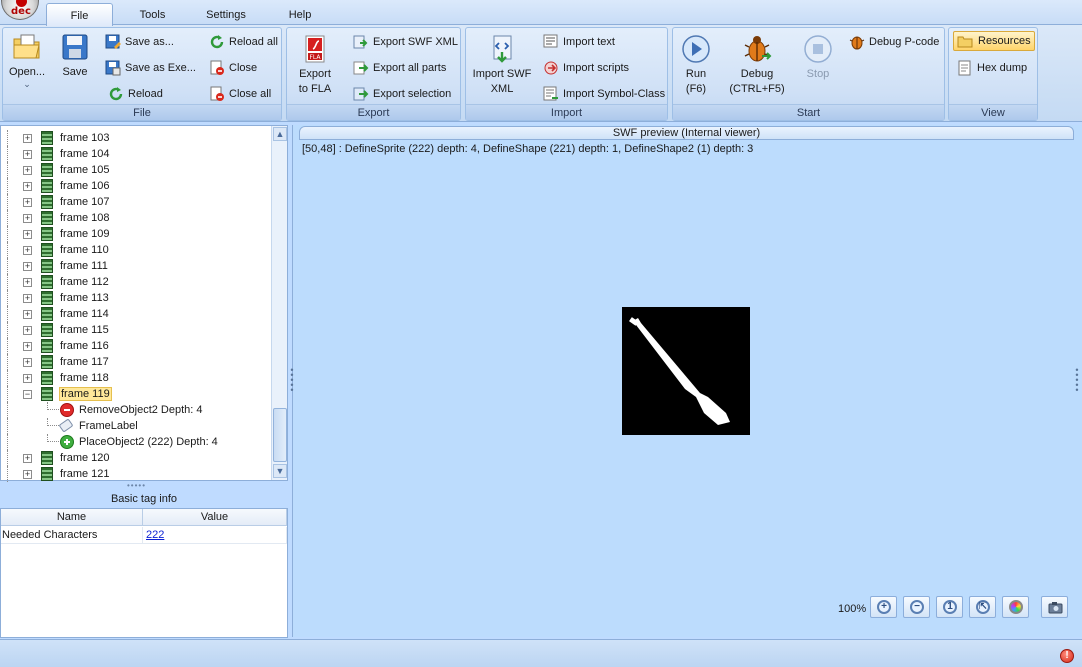  I want to click on tab-tools: Tools, so click(152, 15).